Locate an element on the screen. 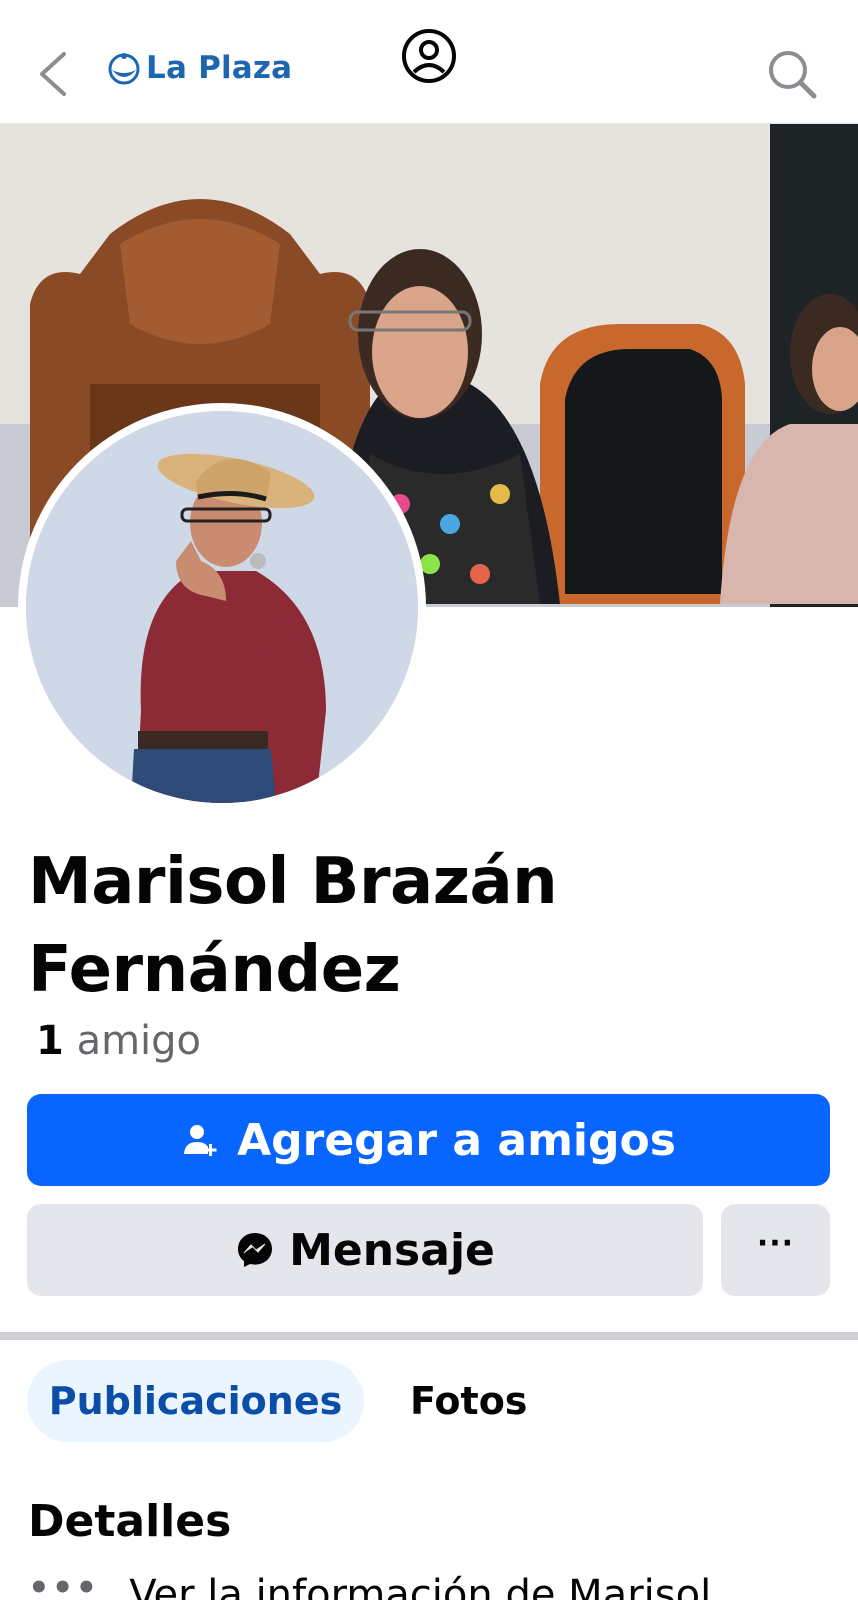 Image resolution: width=858 pixels, height=1600 pixels. profile-avatar is located at coordinates (222, 607).